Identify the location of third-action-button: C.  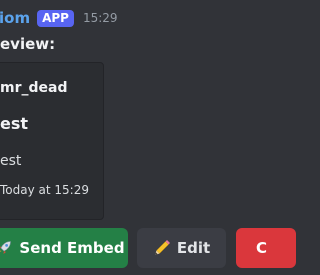
(266, 248).